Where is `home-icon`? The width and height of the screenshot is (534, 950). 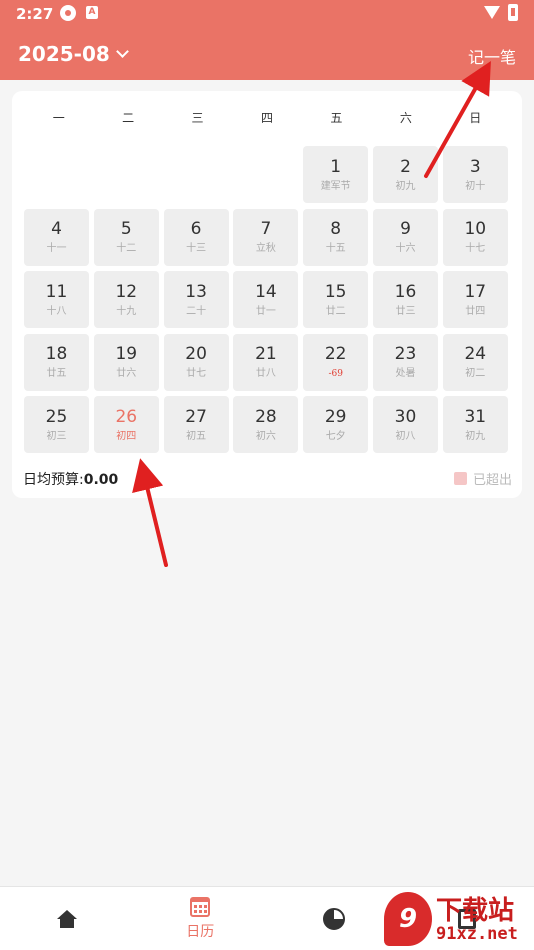 home-icon is located at coordinates (66, 918).